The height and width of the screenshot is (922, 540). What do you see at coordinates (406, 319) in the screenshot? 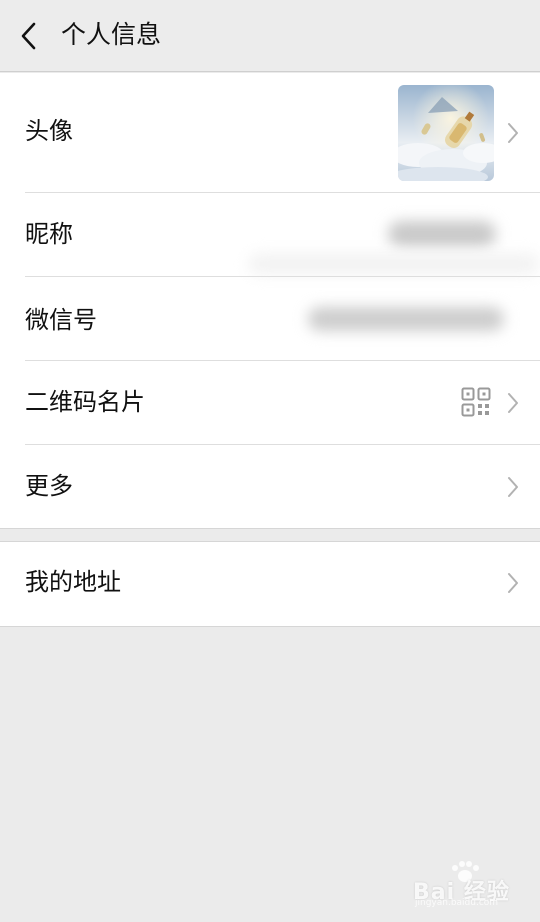
I see `wechat-id-value-redacted` at bounding box center [406, 319].